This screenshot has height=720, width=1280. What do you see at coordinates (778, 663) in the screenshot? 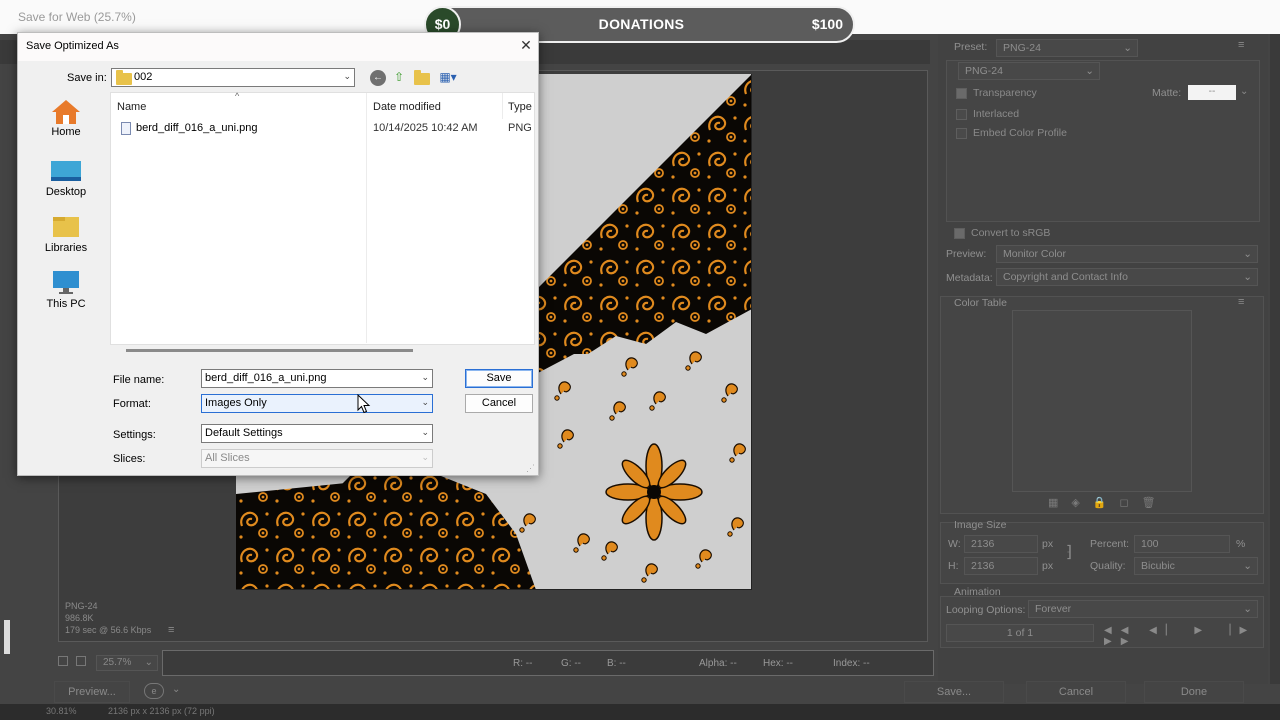
I see `readout-hex: Hex: --` at bounding box center [778, 663].